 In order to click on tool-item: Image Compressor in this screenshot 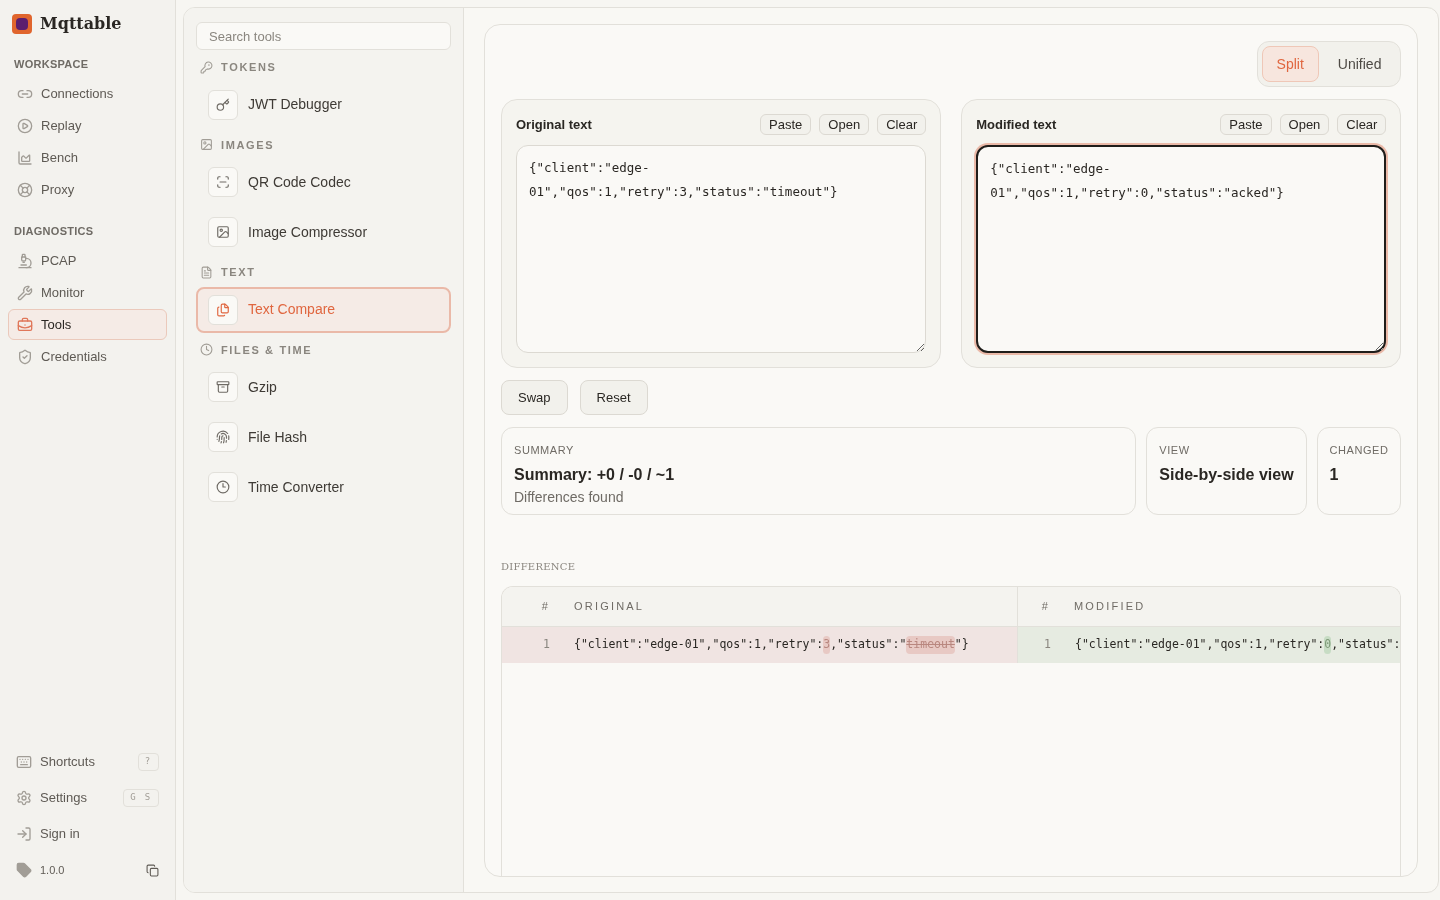, I will do `click(323, 232)`.